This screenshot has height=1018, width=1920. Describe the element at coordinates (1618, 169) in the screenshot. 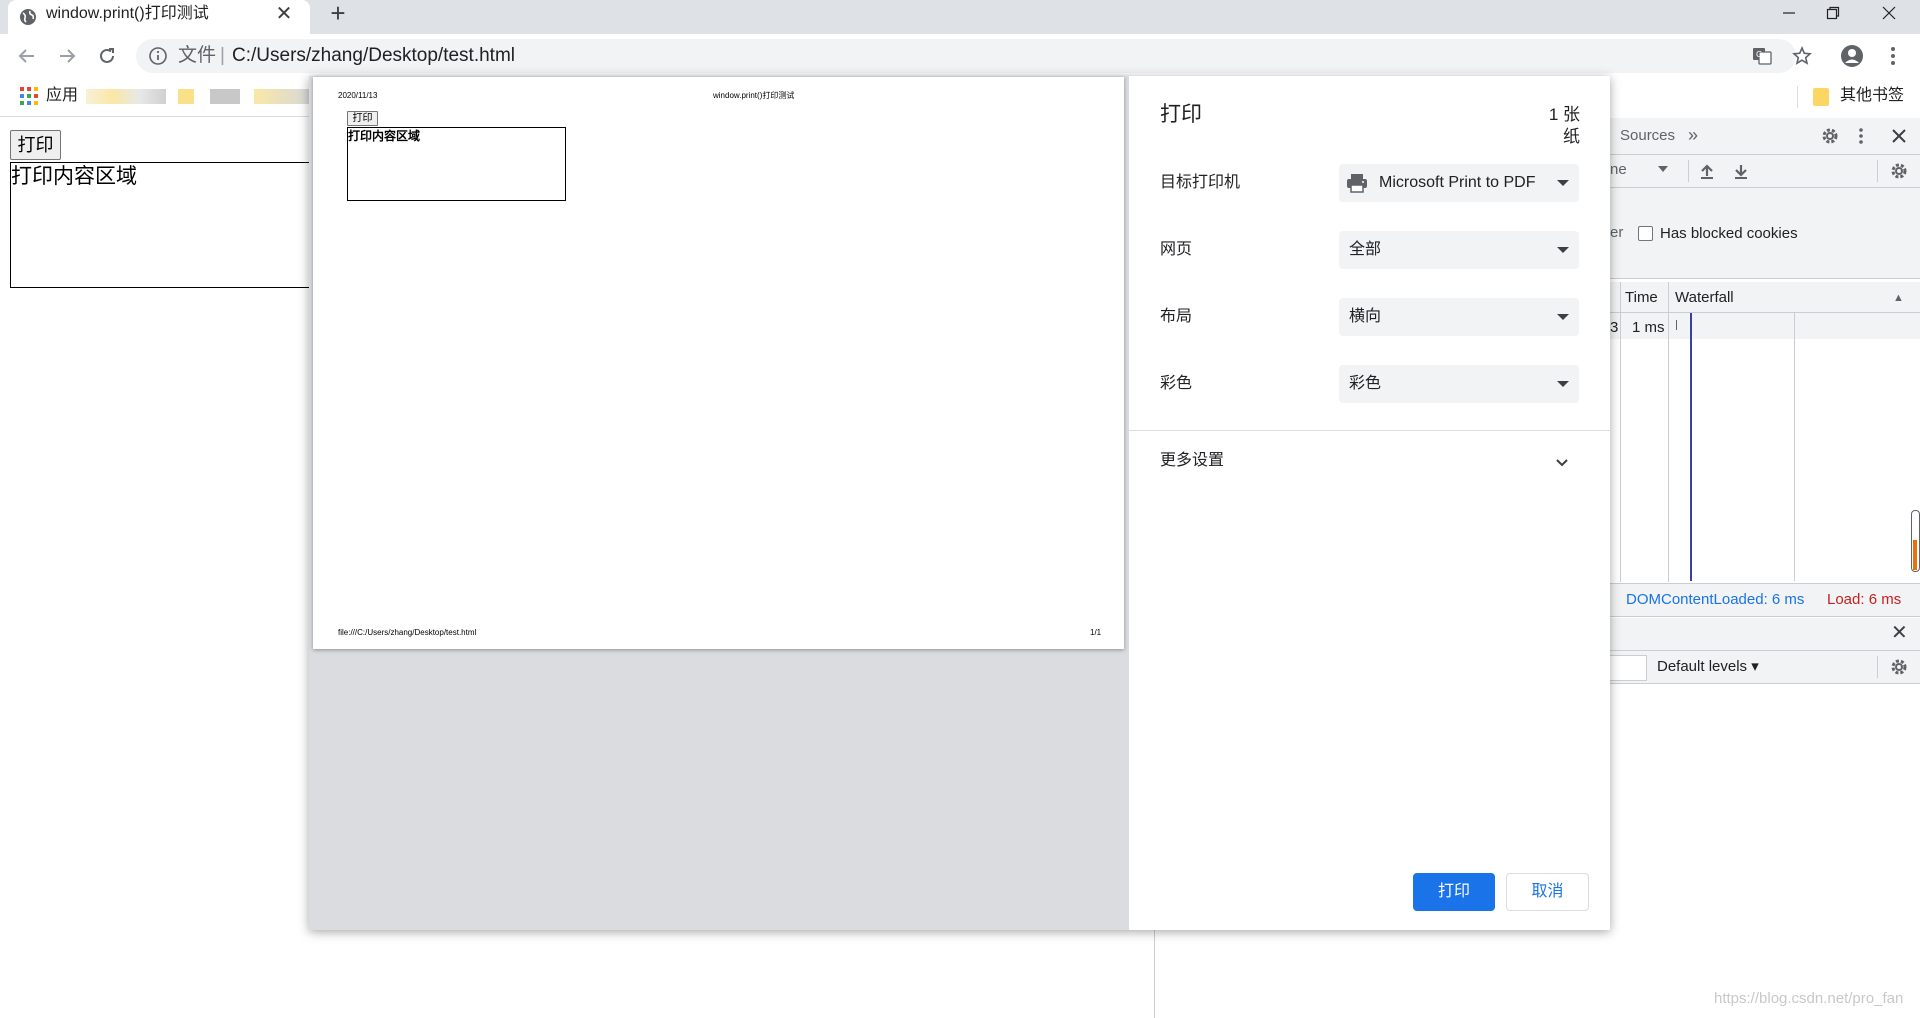

I see `throttle-partial-text: ne` at that location.